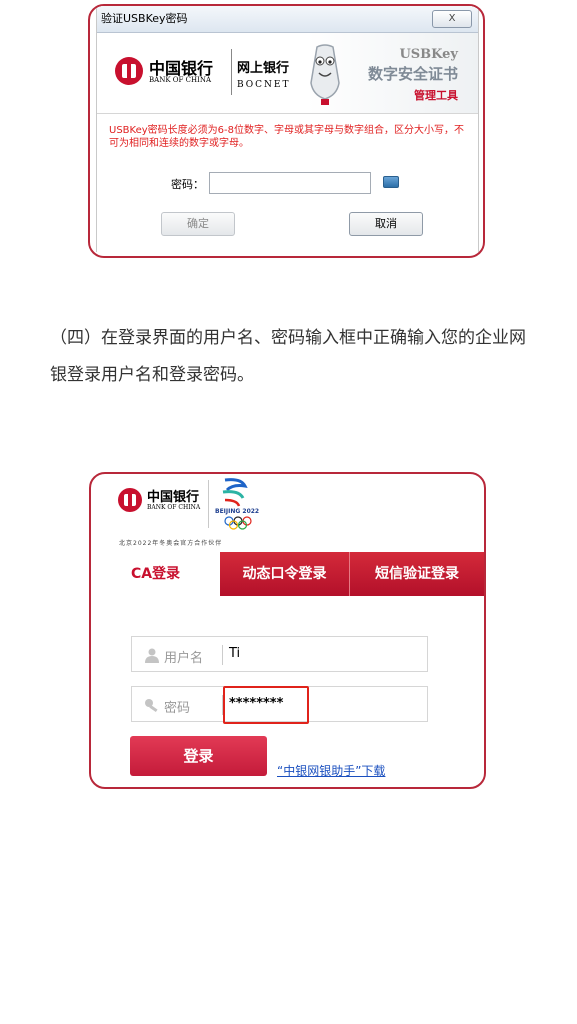 This screenshot has height=1024, width=577. I want to click on field-divider, so click(222, 655).